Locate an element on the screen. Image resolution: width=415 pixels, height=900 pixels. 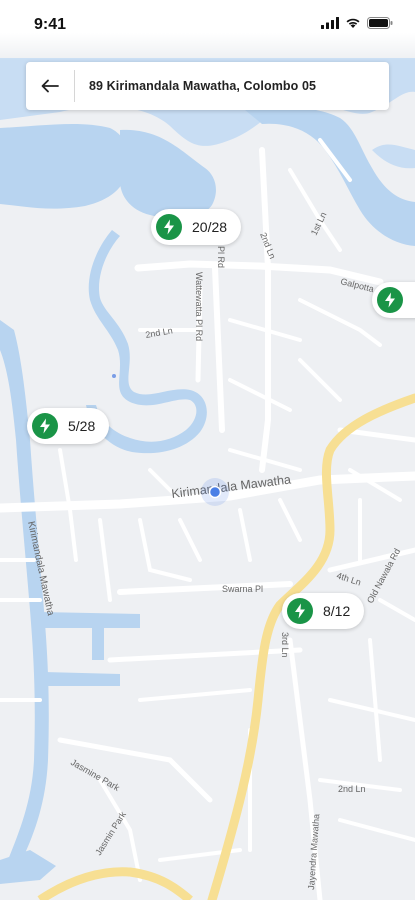
status-icons is located at coordinates (357, 23).